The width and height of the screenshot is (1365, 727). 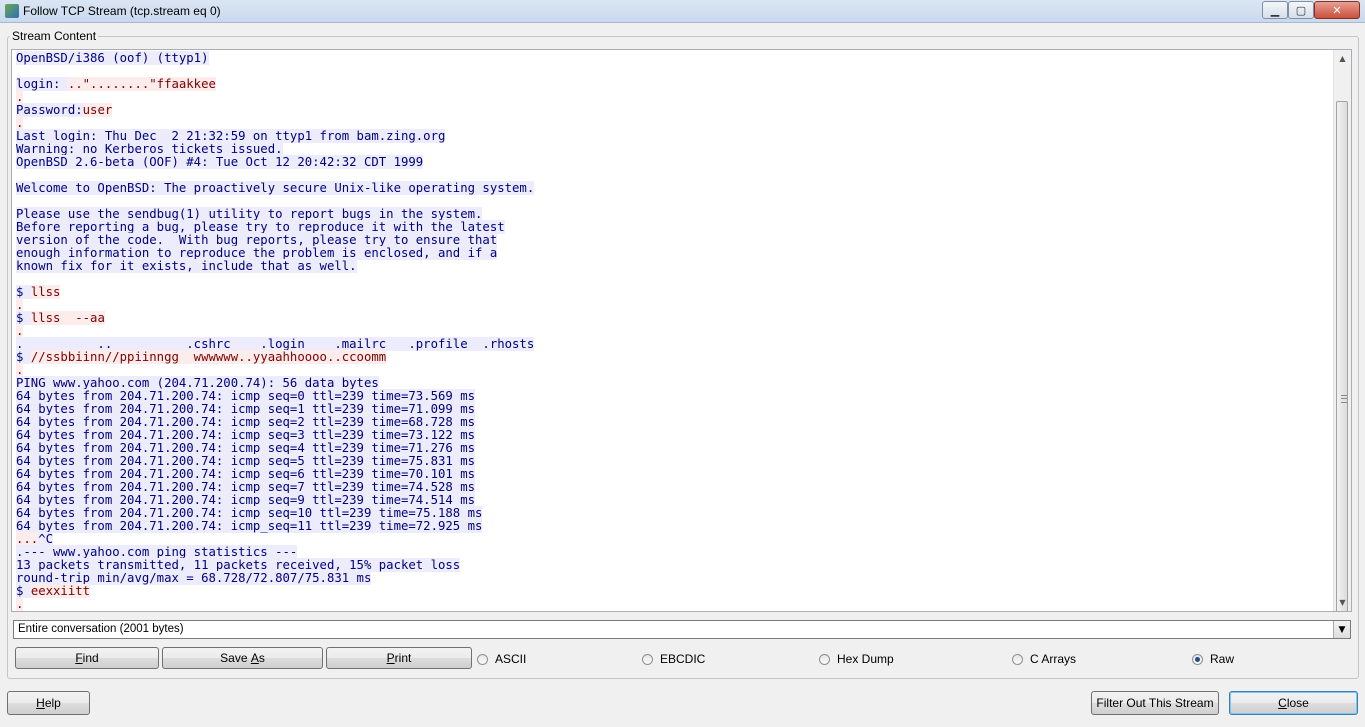 I want to click on minimize-button: ▁, so click(x=1275, y=10).